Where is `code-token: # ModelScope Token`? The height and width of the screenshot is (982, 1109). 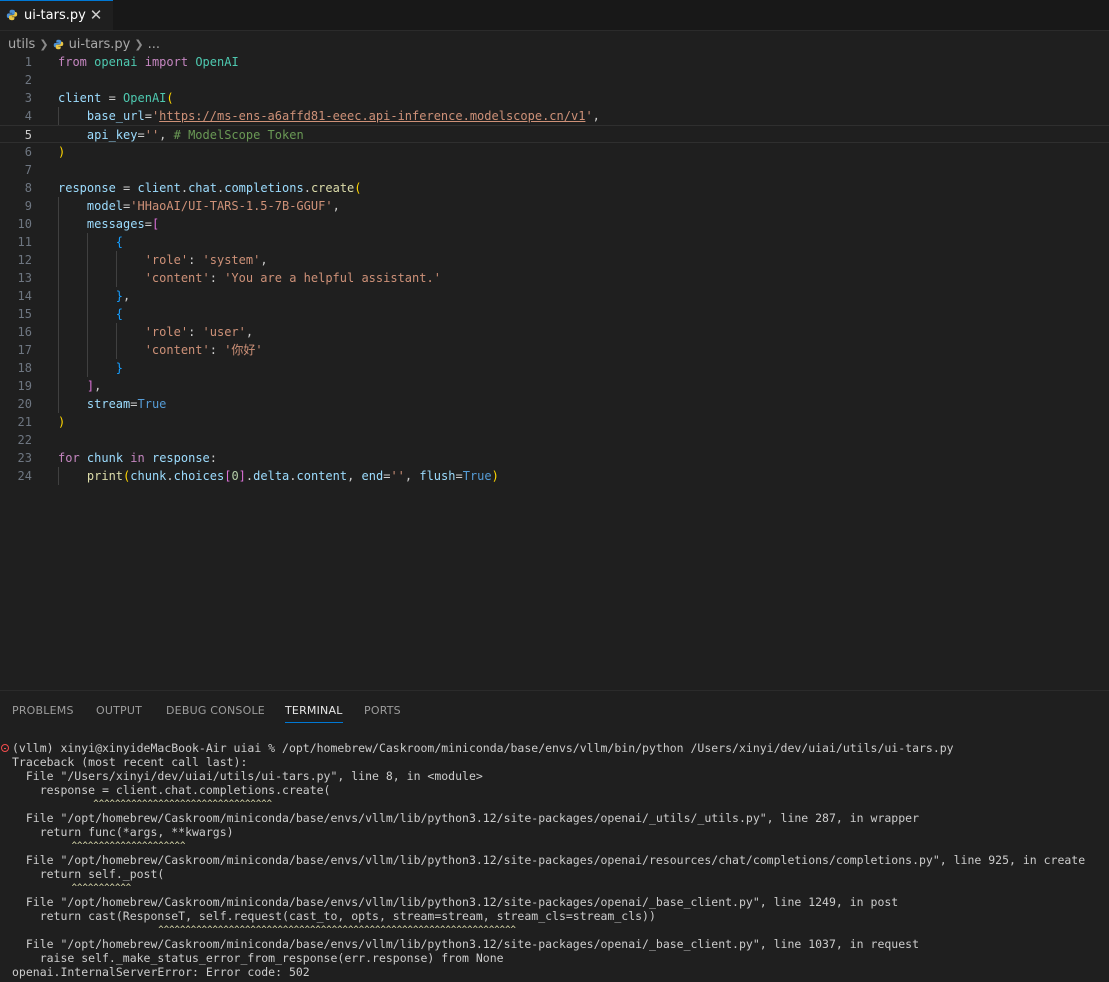
code-token: # ModelScope Token is located at coordinates (238, 135).